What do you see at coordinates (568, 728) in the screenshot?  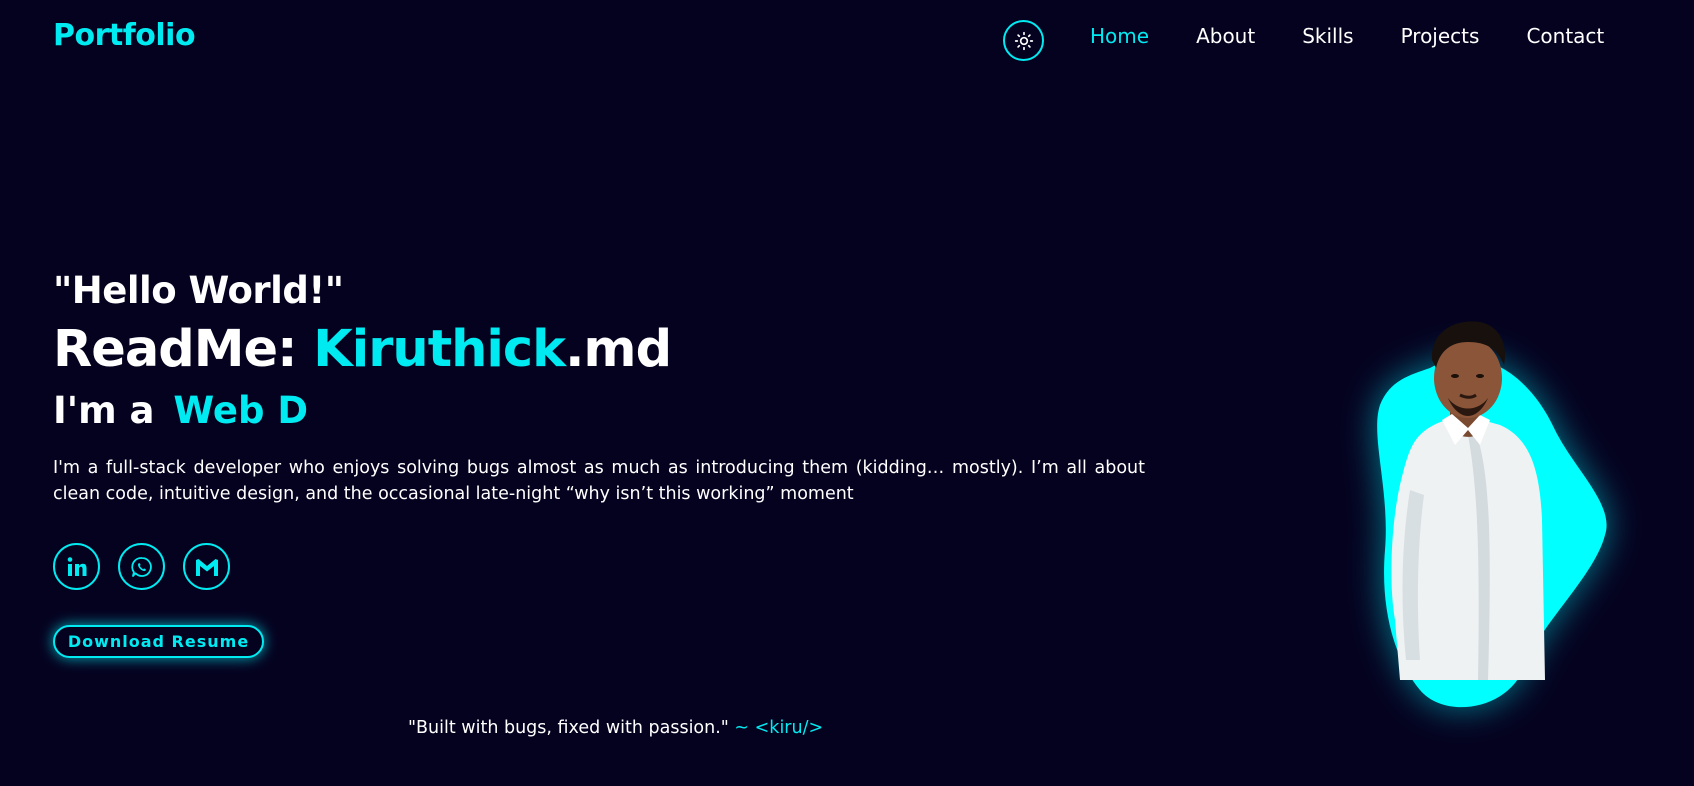 I see `quote-text: "Built with bugs, fixed with passion."` at bounding box center [568, 728].